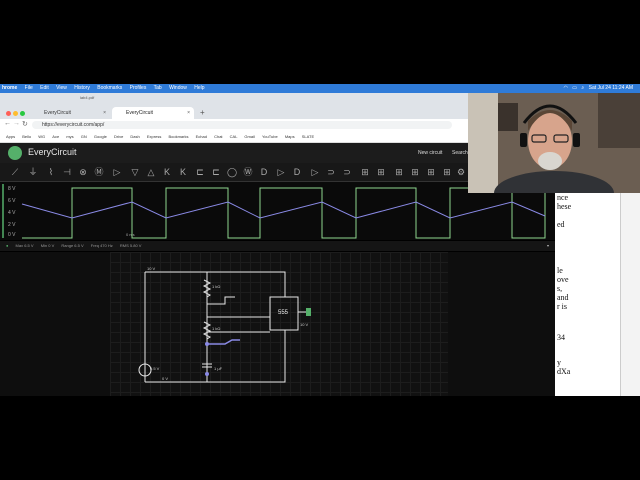 Image resolution: width=640 pixels, height=480 pixels. I want to click on supply-label: 10 V, so click(151, 268).